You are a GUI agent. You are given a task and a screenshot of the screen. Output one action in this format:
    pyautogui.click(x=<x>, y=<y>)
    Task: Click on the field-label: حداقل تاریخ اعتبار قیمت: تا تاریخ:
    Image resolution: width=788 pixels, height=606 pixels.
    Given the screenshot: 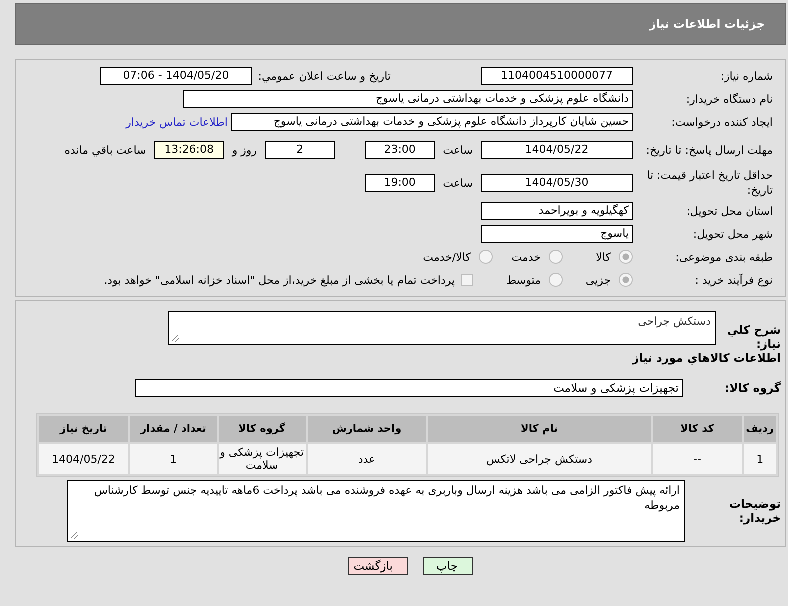 What is the action you would take?
    pyautogui.click(x=710, y=183)
    